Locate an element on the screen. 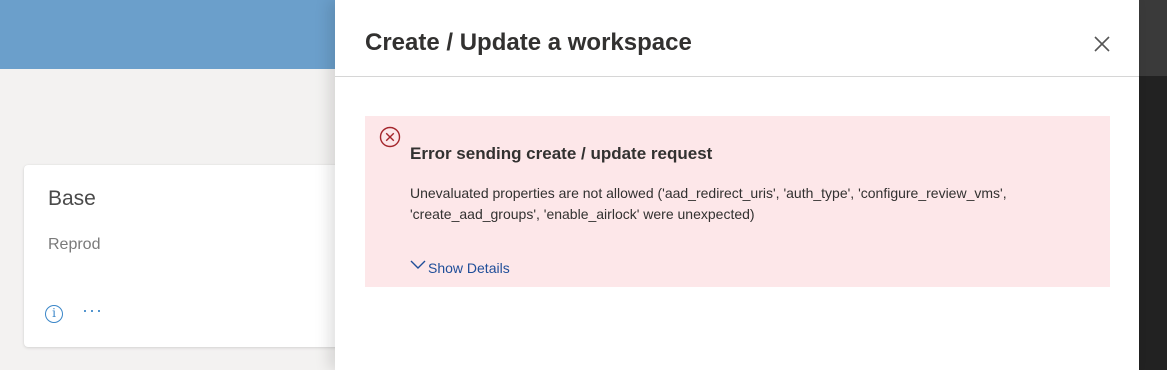  error-title: Error sending create / update request is located at coordinates (561, 153).